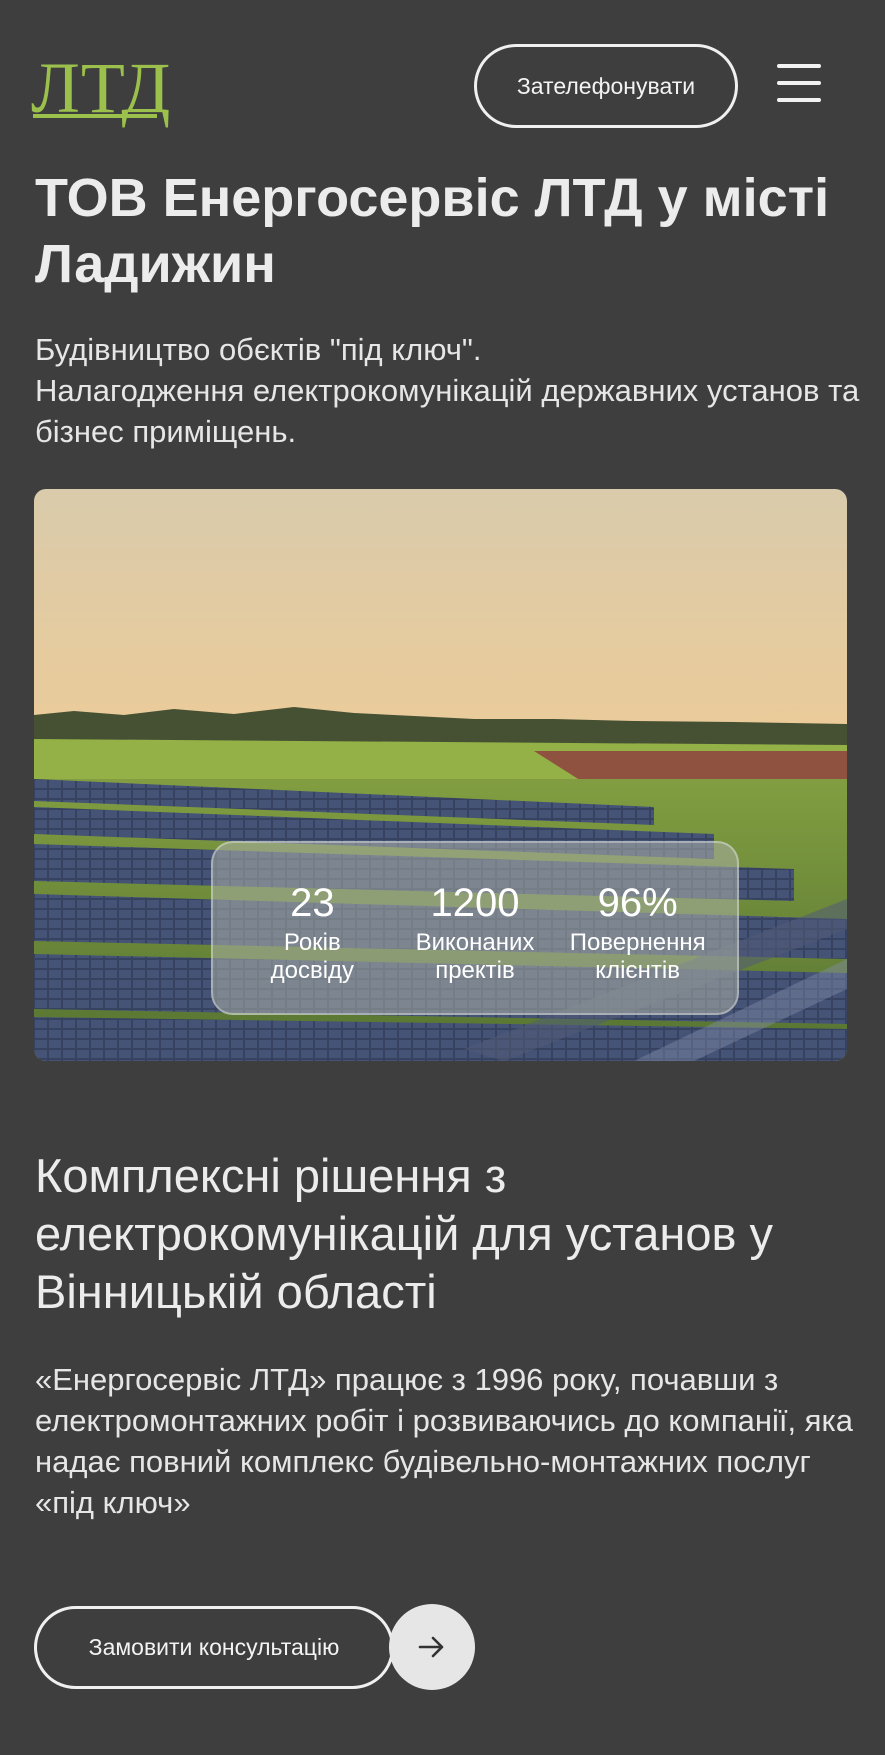 The width and height of the screenshot is (885, 1755). Describe the element at coordinates (258, 349) in the screenshot. I see `hero-lead-line-1: Будівництво обєктів "під ключ".` at that location.